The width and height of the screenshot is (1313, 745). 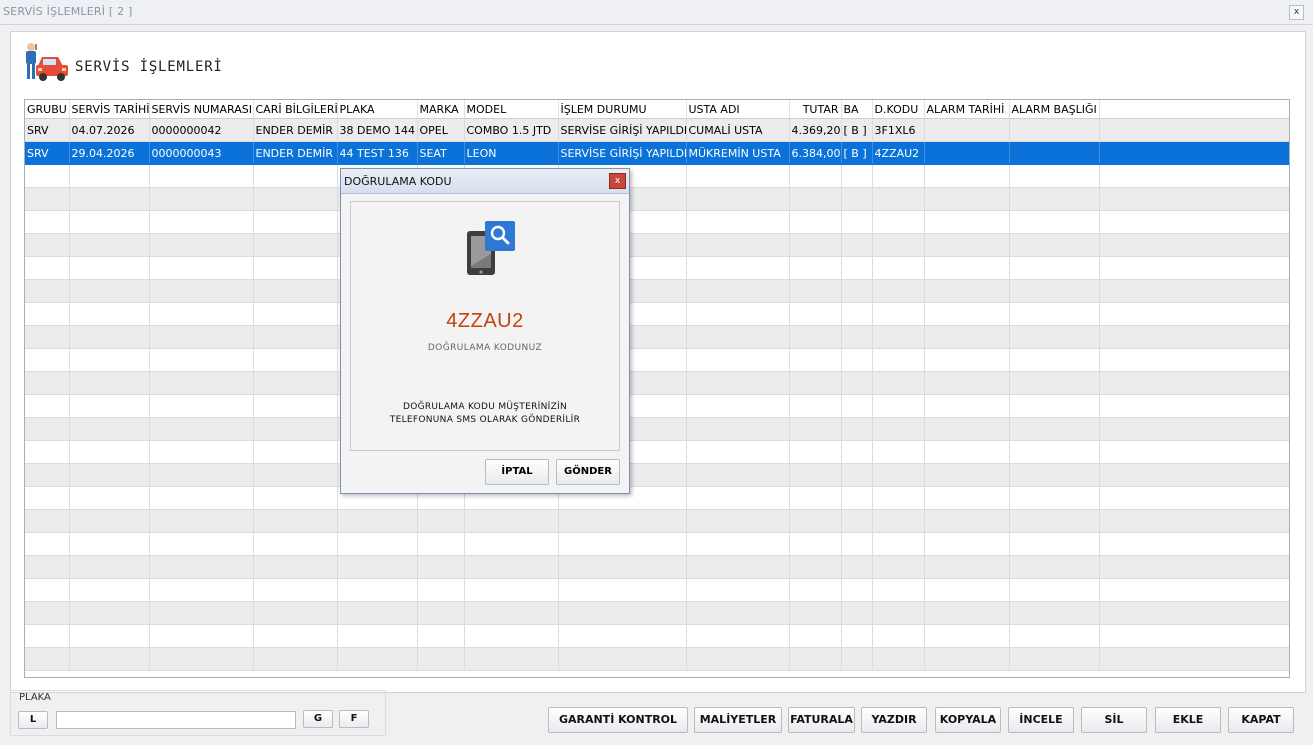 I want to click on col-header-servis-numarasi: SERVİS NUMARASI, so click(x=201, y=109).